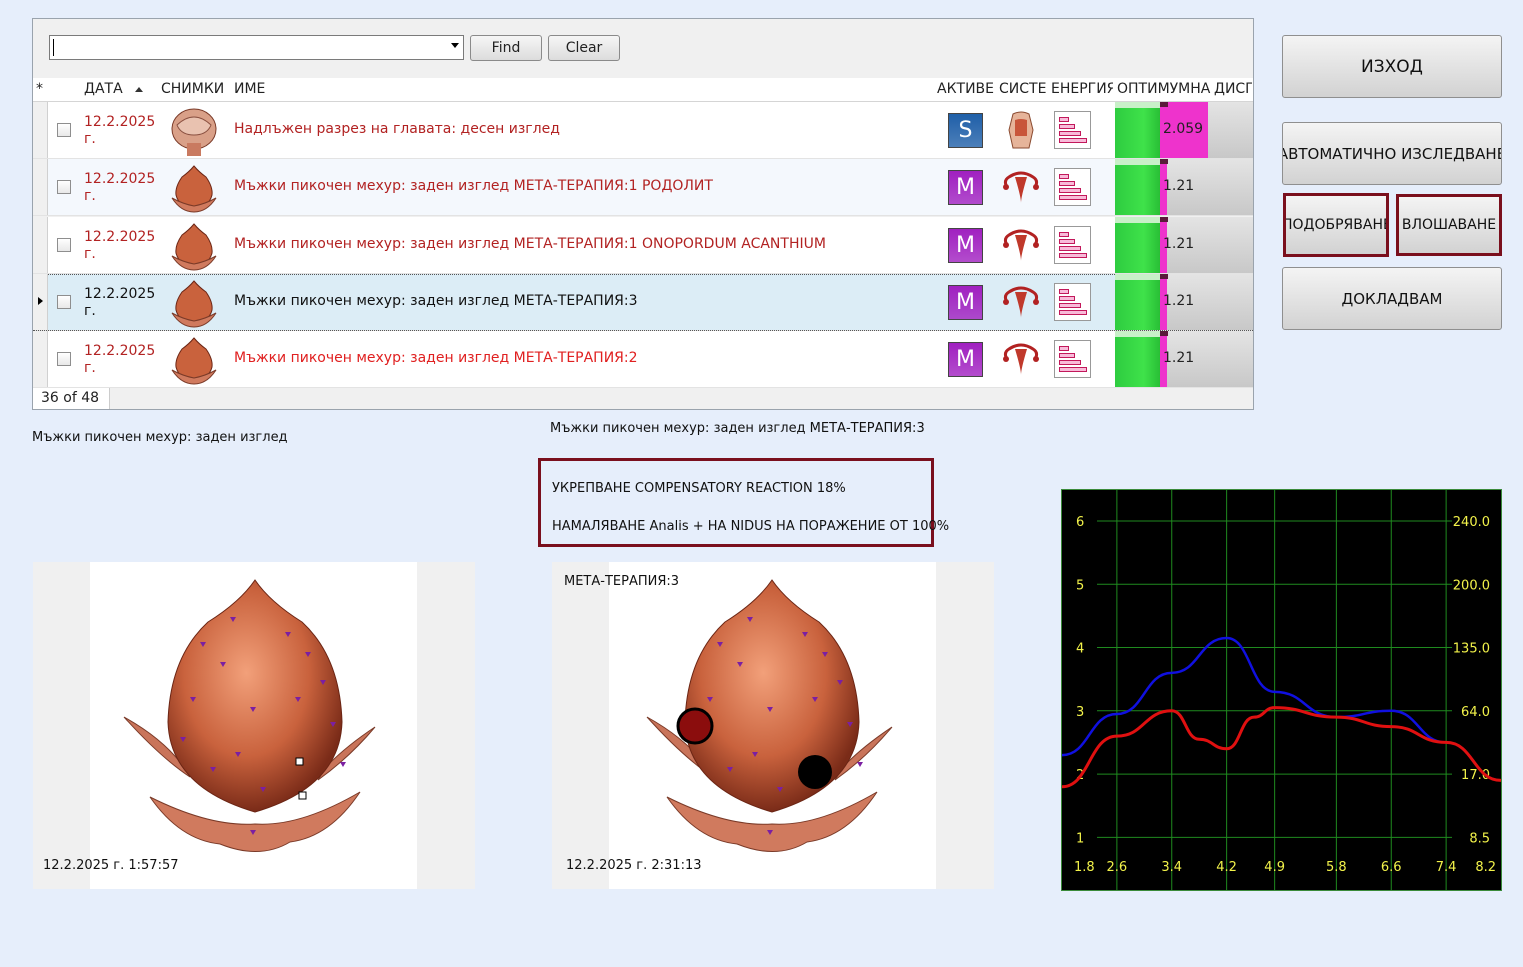 This screenshot has height=967, width=1523. I want to click on text-caret, so click(53, 47).